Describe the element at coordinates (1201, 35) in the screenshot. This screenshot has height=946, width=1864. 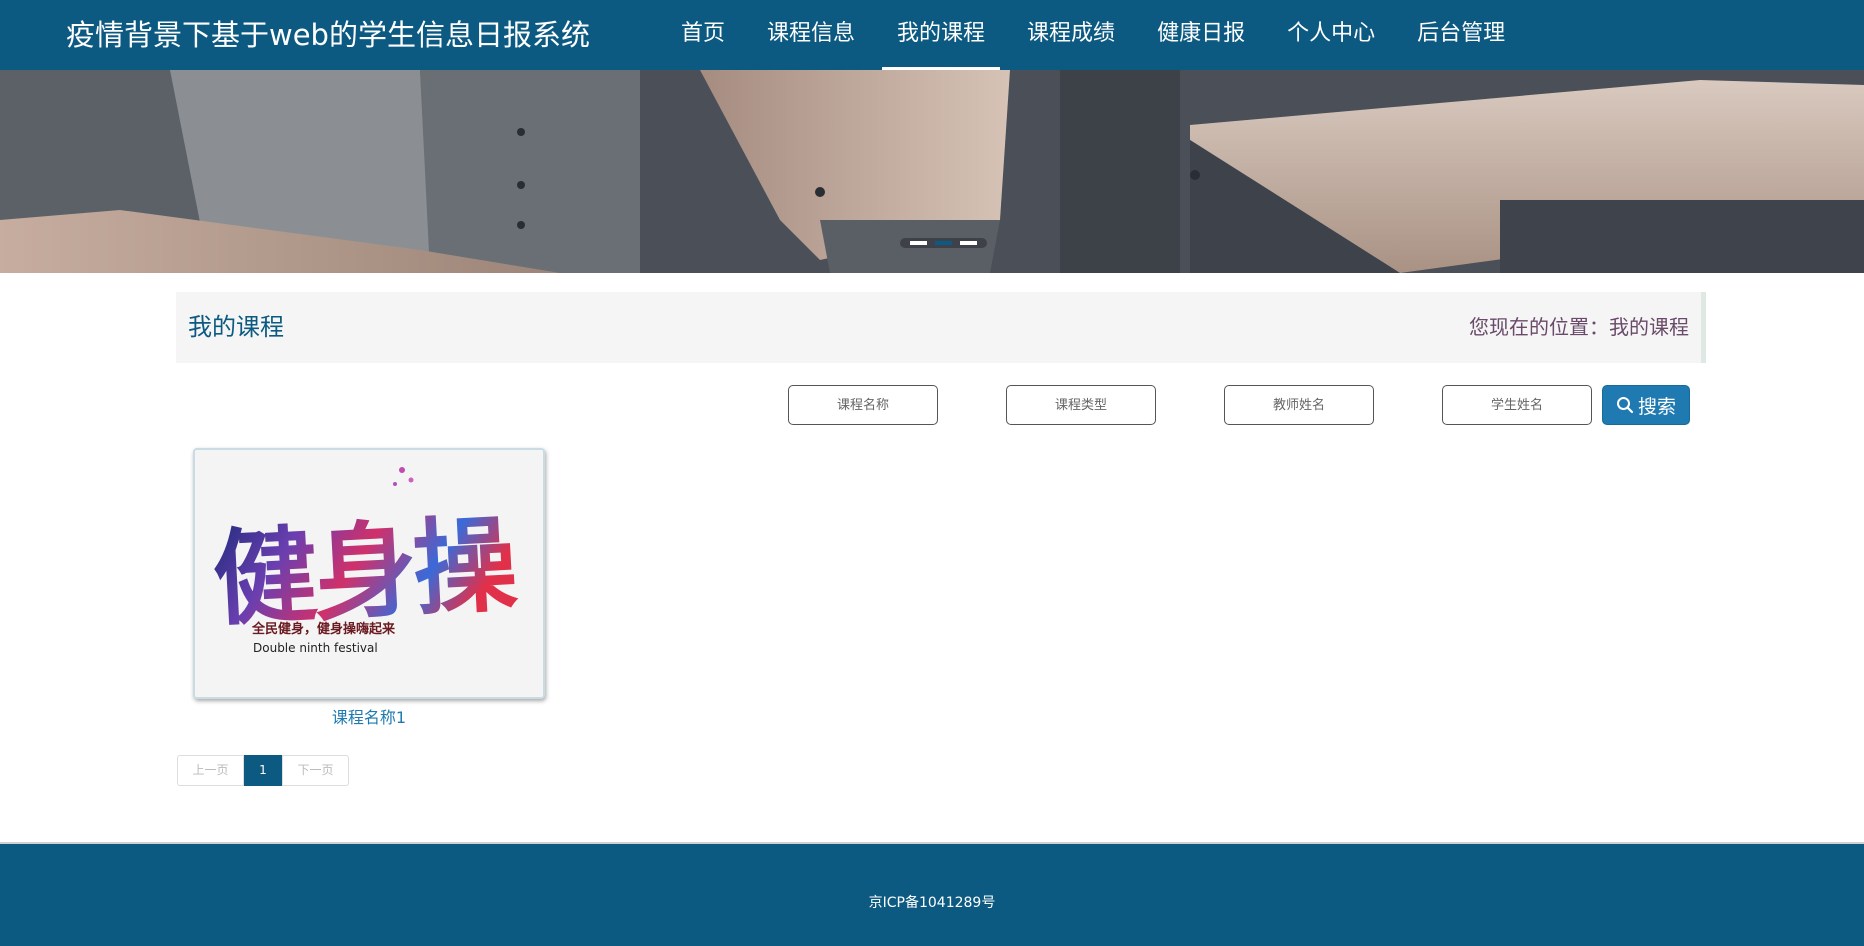
I see `nav-item-health-report: 健康日报` at that location.